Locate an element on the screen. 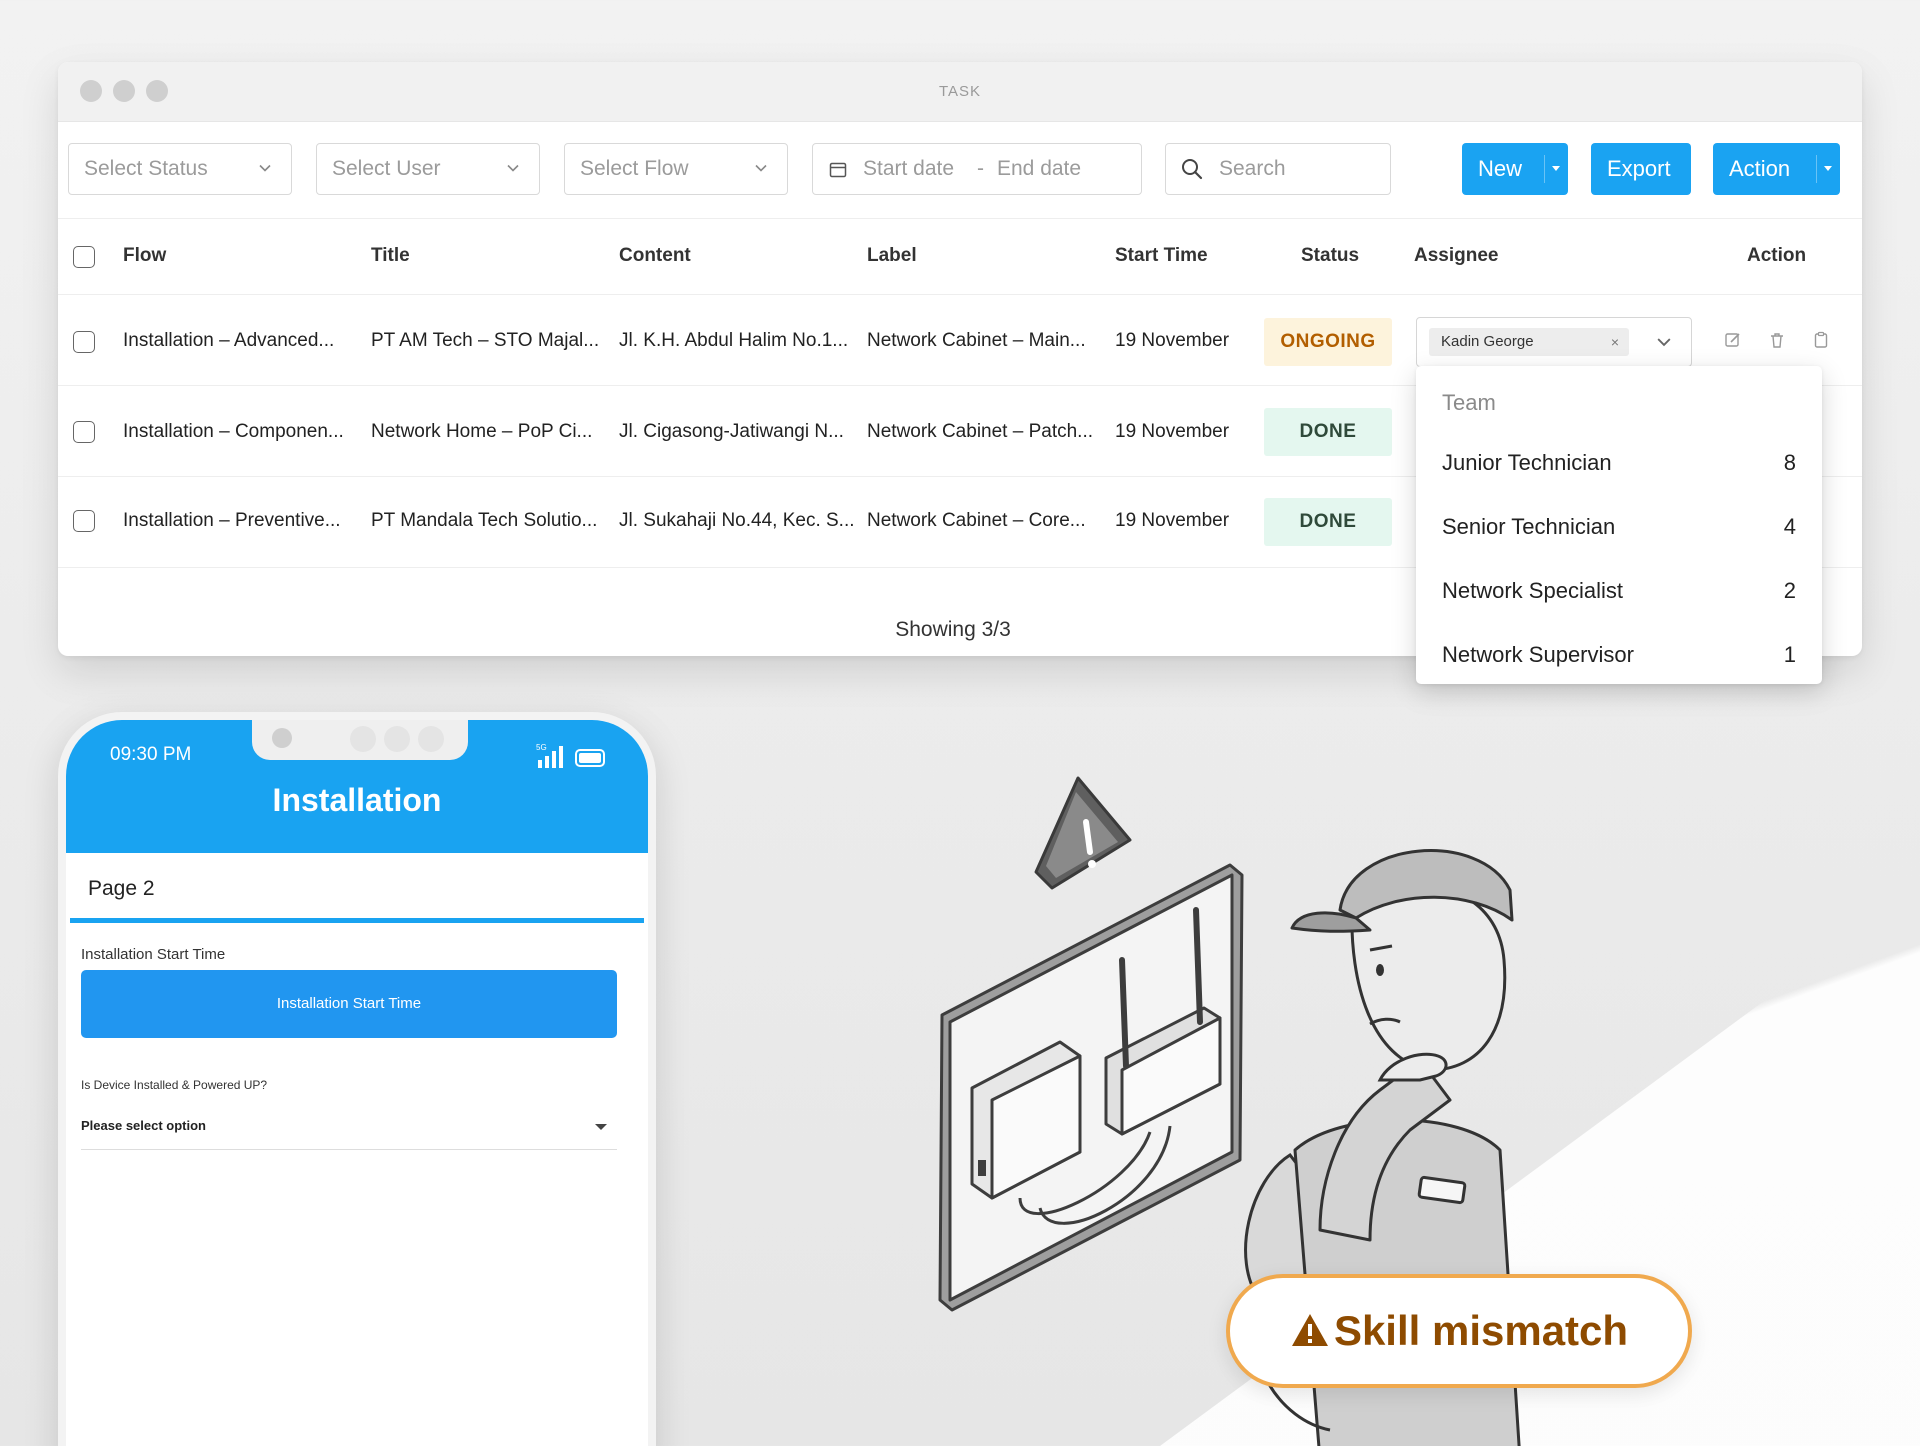 The height and width of the screenshot is (1446, 1920). phone-clock: 09:30 PM is located at coordinates (151, 754).